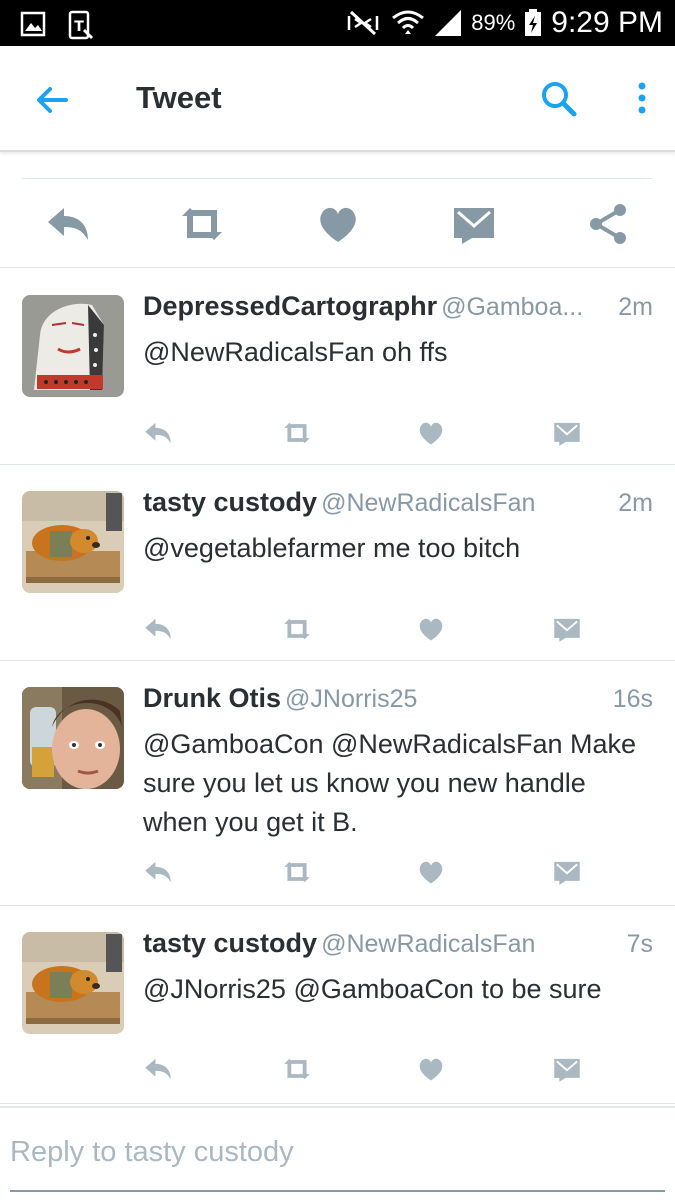 The image size is (675, 1200). I want to click on drawing-face-avatar-image, so click(73, 346).